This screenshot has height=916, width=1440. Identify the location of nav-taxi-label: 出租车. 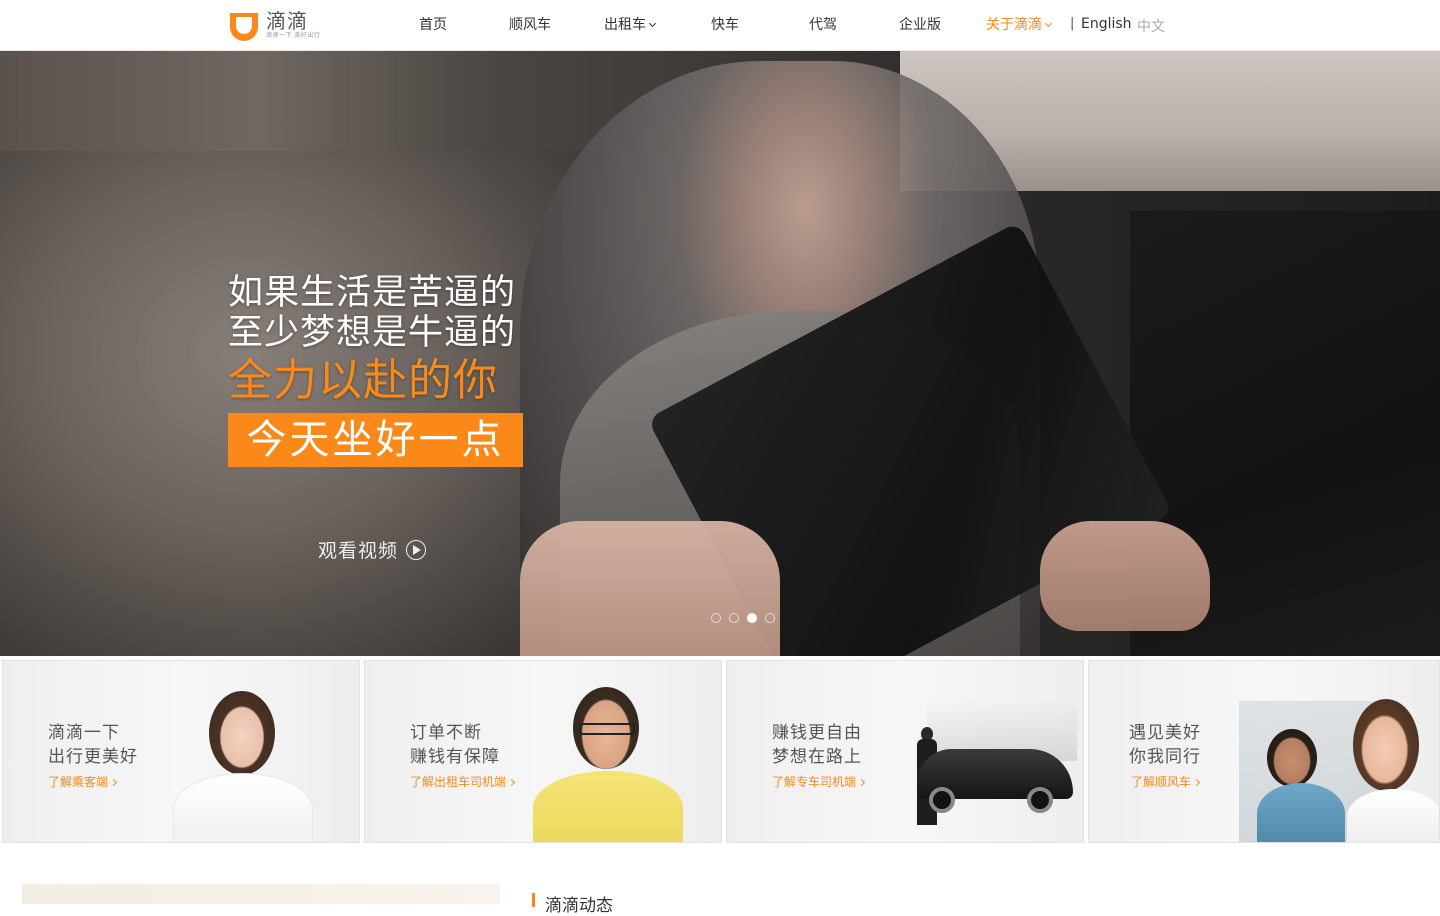
(625, 25).